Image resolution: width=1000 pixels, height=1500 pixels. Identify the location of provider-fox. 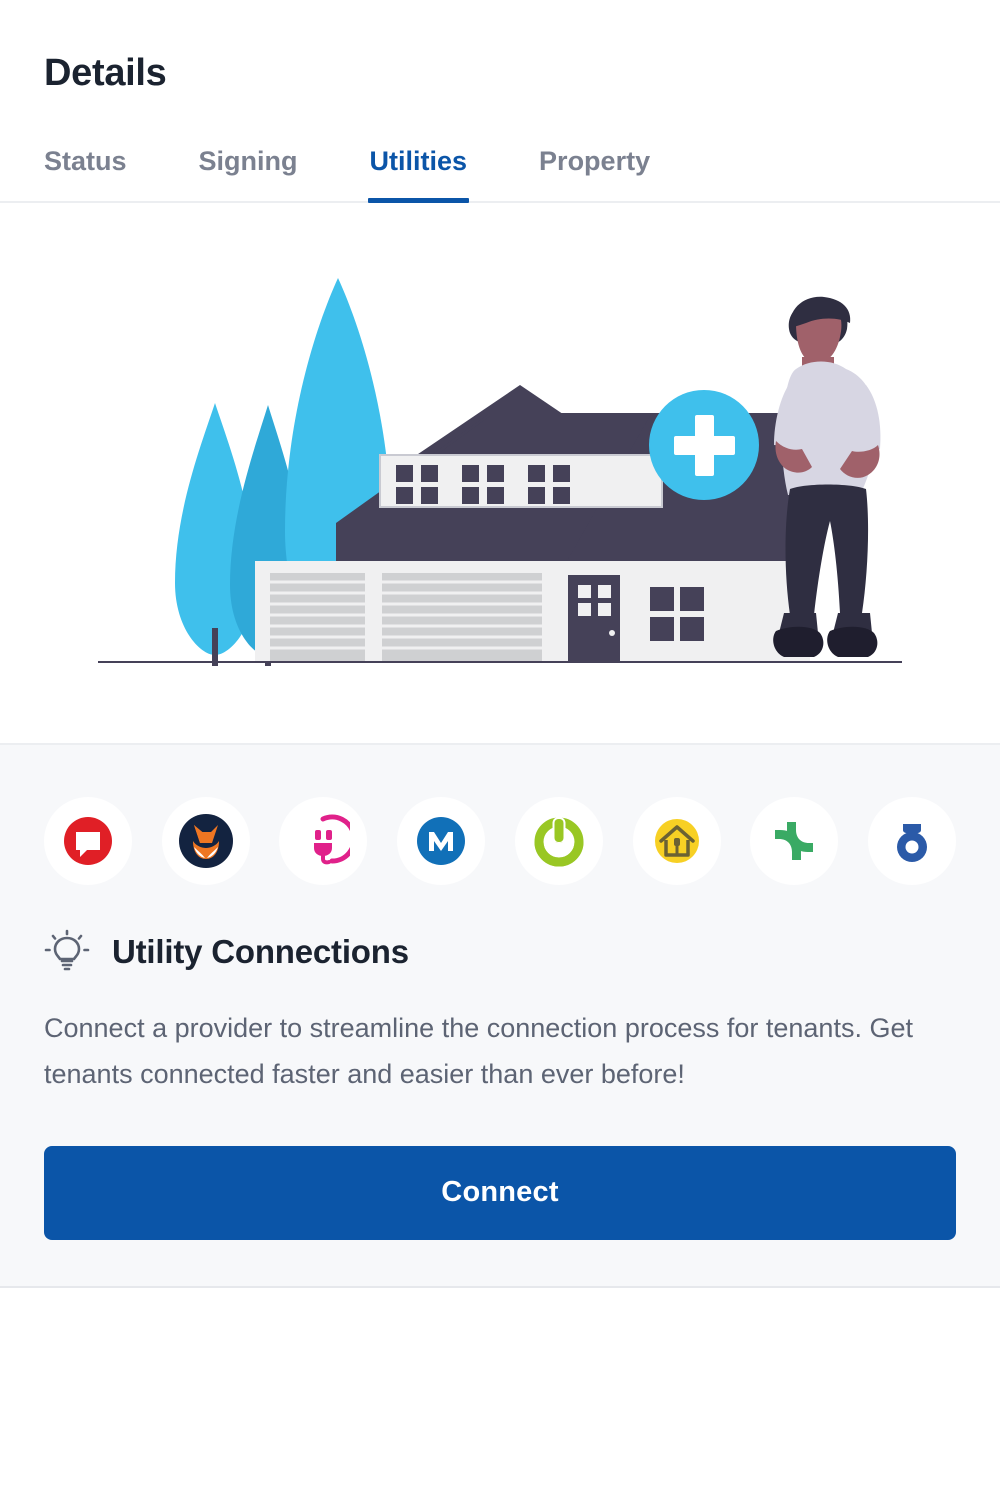
(205, 841).